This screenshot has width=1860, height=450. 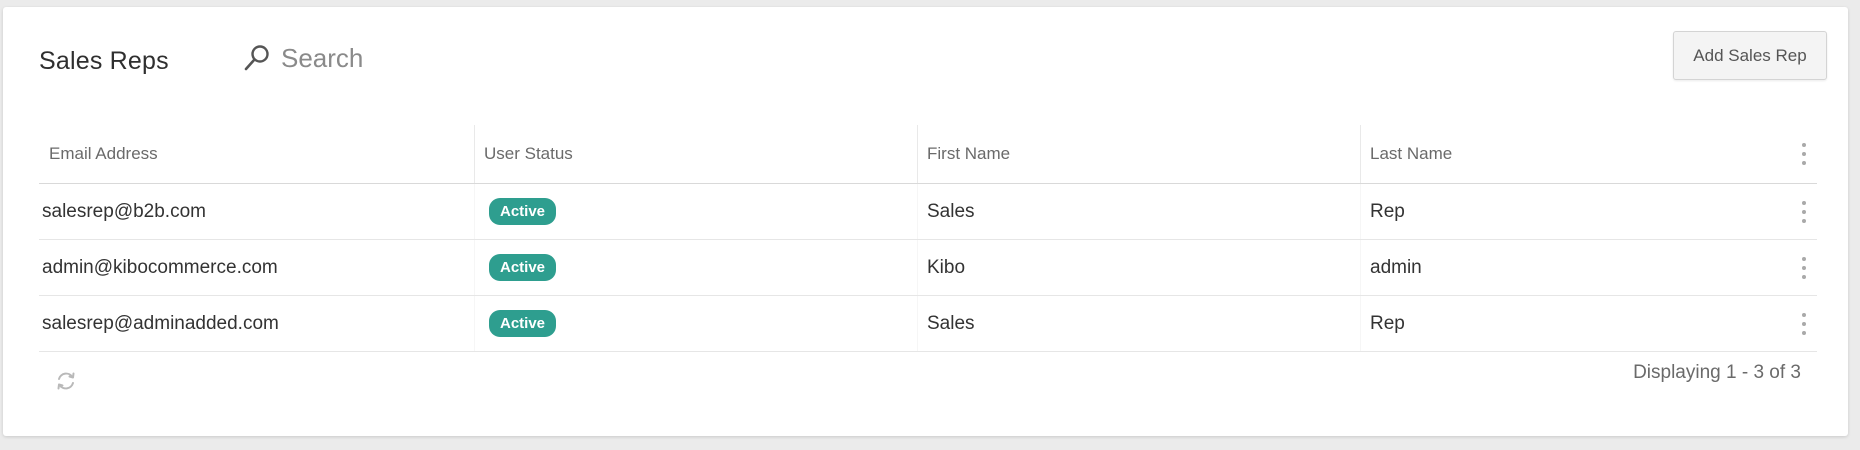 What do you see at coordinates (1589, 154) in the screenshot?
I see `column-header-last-name: Last Name` at bounding box center [1589, 154].